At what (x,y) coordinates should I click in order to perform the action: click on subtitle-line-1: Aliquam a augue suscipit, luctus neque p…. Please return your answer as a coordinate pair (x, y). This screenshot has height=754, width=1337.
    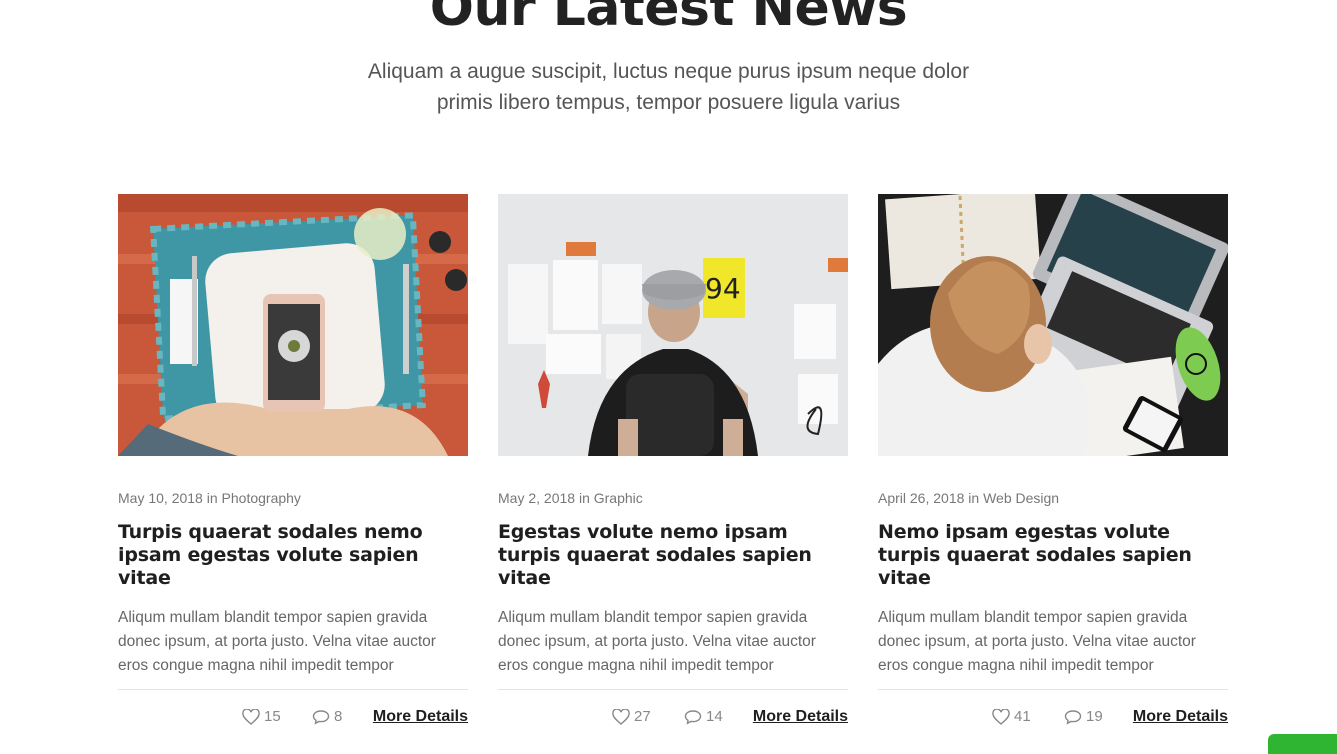
    Looking at the image, I should click on (668, 71).